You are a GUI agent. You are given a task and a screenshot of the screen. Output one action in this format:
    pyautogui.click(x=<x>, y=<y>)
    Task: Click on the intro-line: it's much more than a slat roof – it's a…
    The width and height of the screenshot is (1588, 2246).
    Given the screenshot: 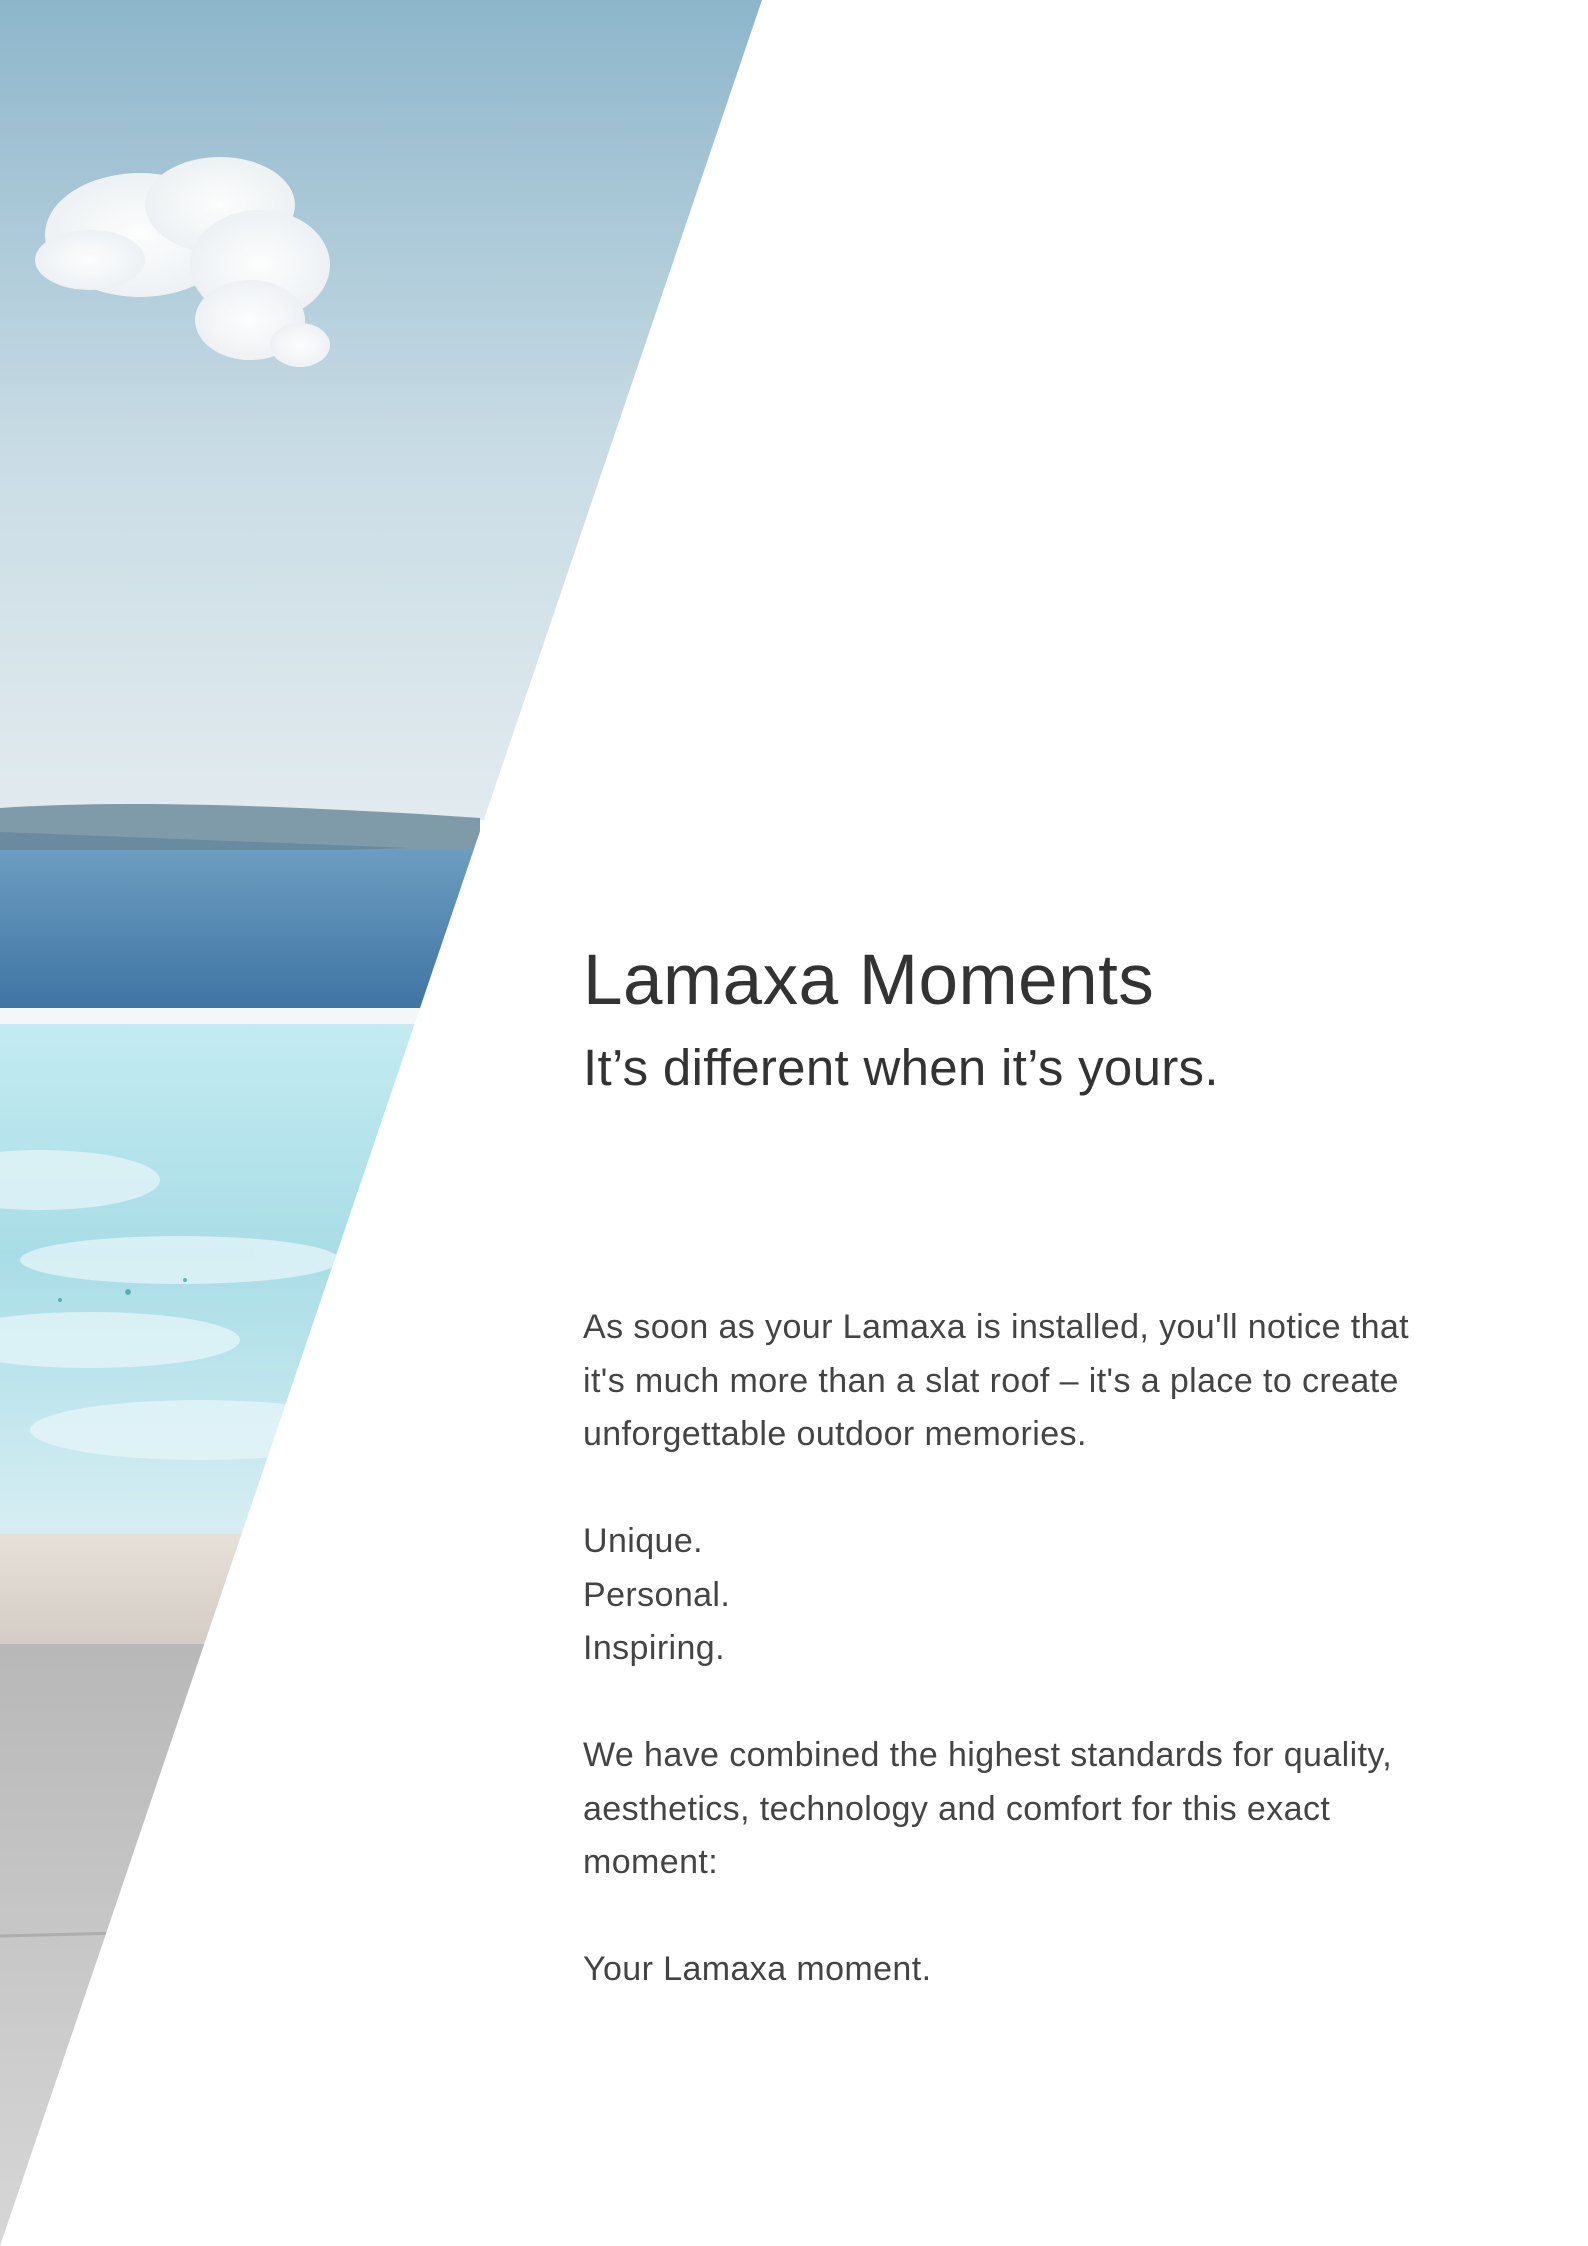 What is the action you would take?
    pyautogui.click(x=991, y=1380)
    